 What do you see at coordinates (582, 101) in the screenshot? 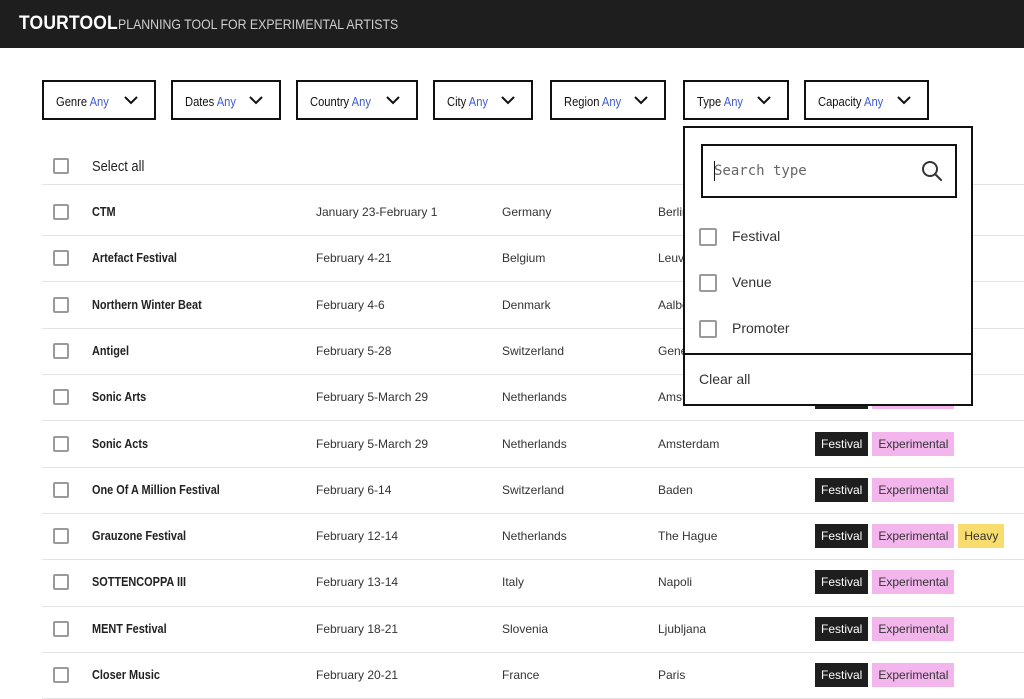
I see `filter-name: Region` at bounding box center [582, 101].